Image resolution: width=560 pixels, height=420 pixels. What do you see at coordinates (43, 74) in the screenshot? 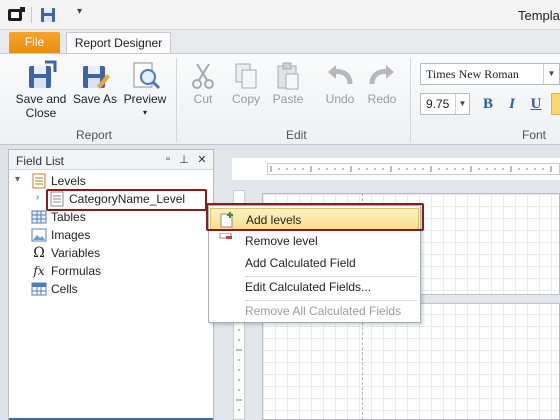
I see `save-close-icon` at bounding box center [43, 74].